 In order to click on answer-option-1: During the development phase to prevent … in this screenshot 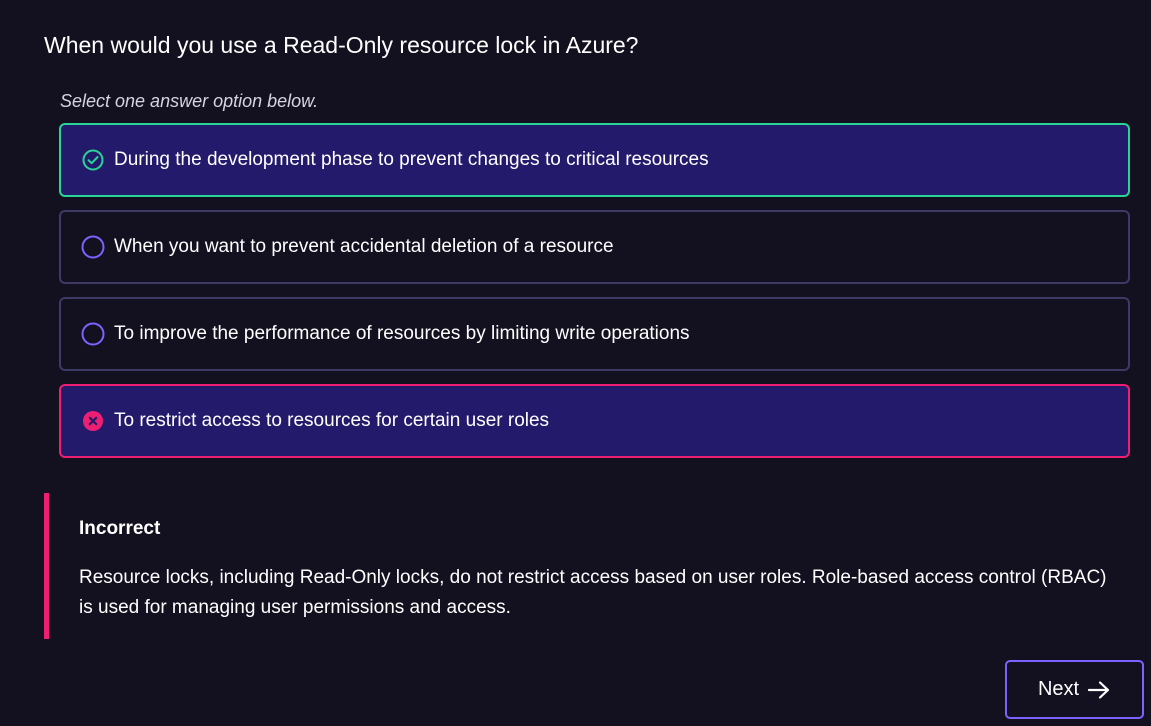, I will do `click(594, 160)`.